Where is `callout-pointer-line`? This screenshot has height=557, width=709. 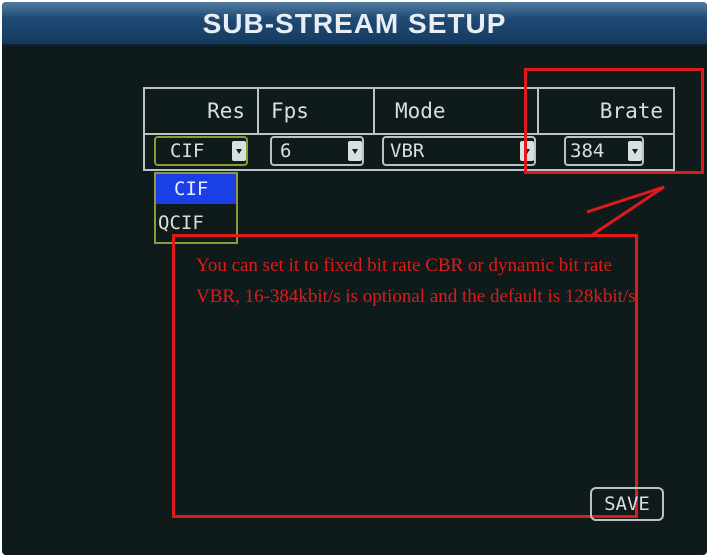 callout-pointer-line is located at coordinates (625, 211).